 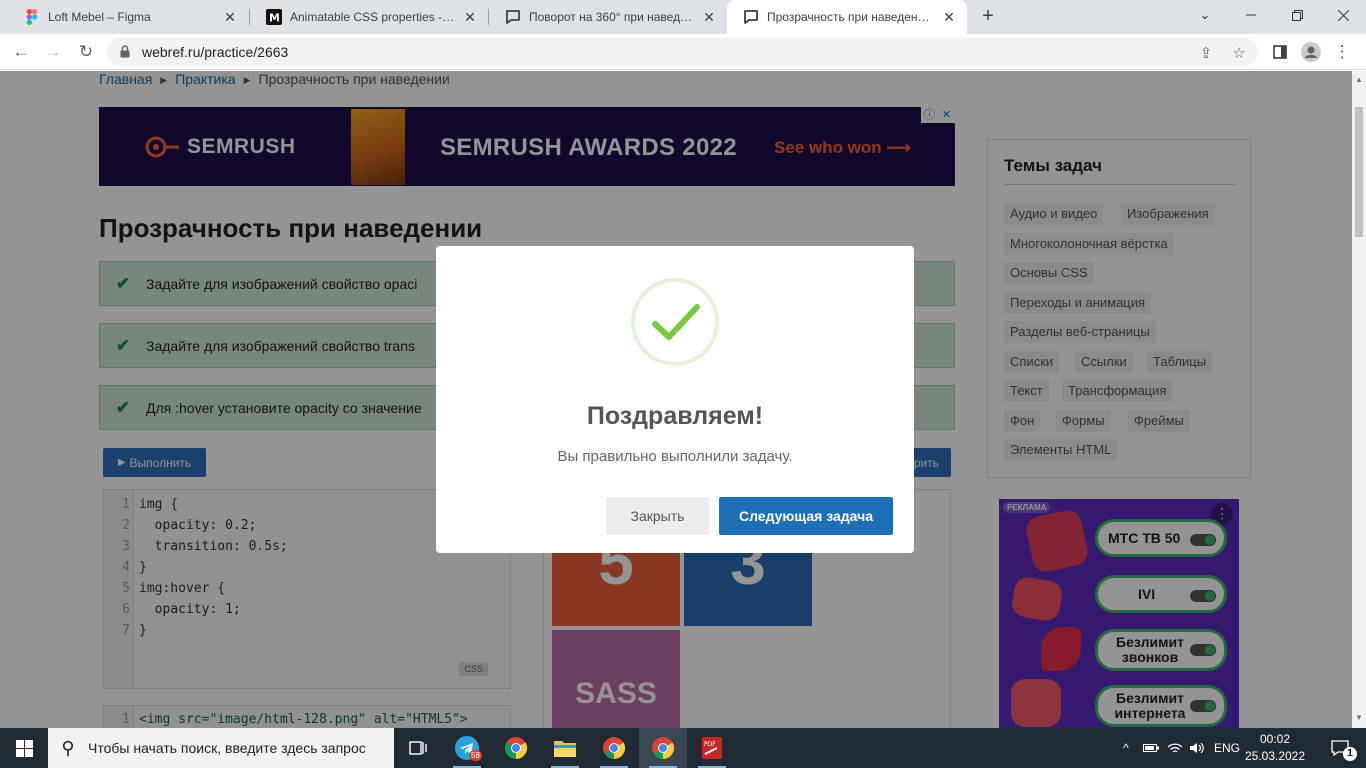 I want to click on reload-button: ↻, so click(x=86, y=52).